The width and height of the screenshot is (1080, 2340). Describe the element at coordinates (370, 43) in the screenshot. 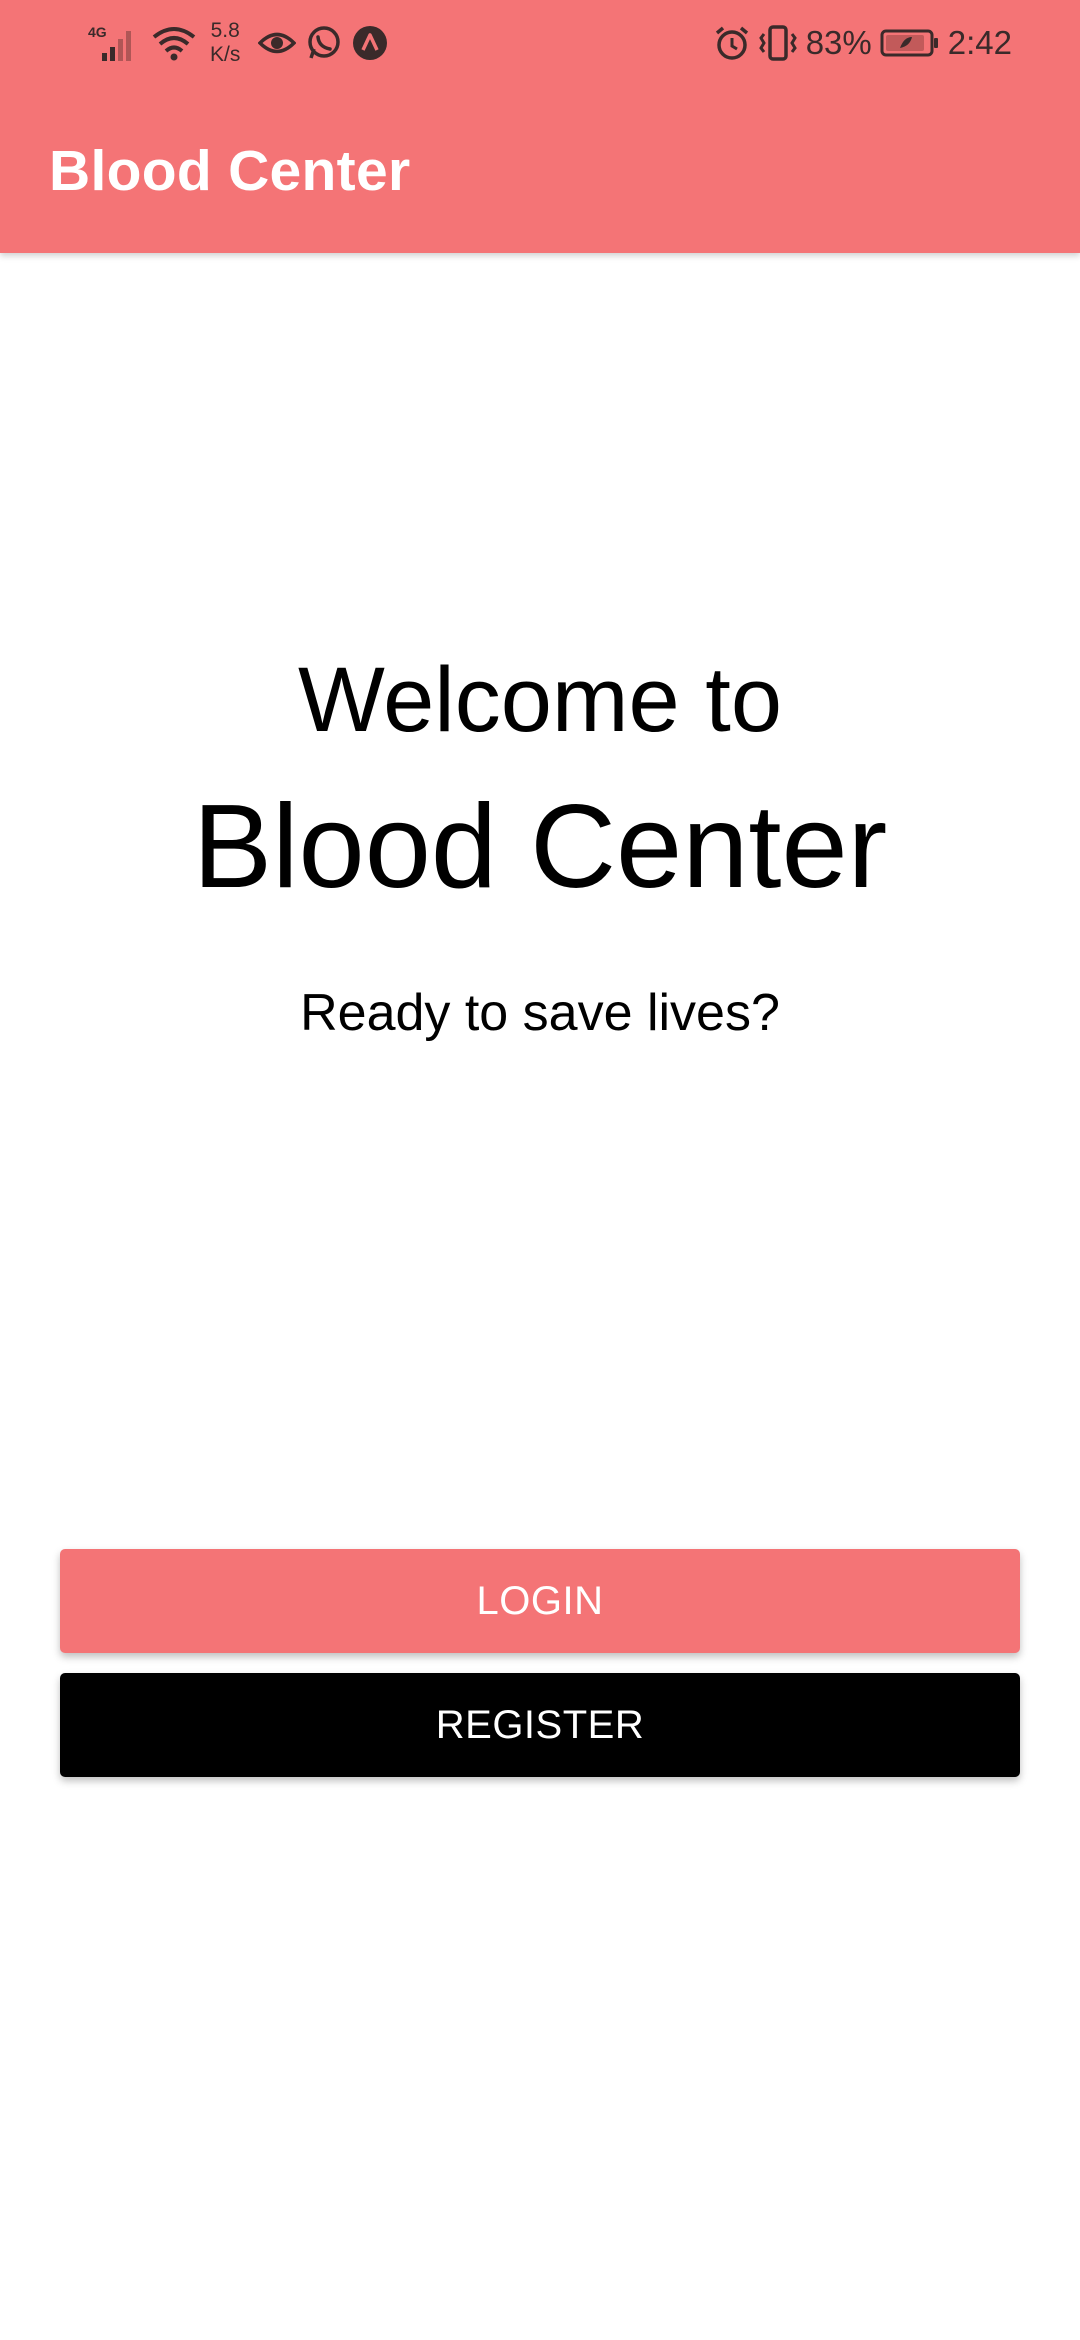

I see `app-notification-icon` at that location.